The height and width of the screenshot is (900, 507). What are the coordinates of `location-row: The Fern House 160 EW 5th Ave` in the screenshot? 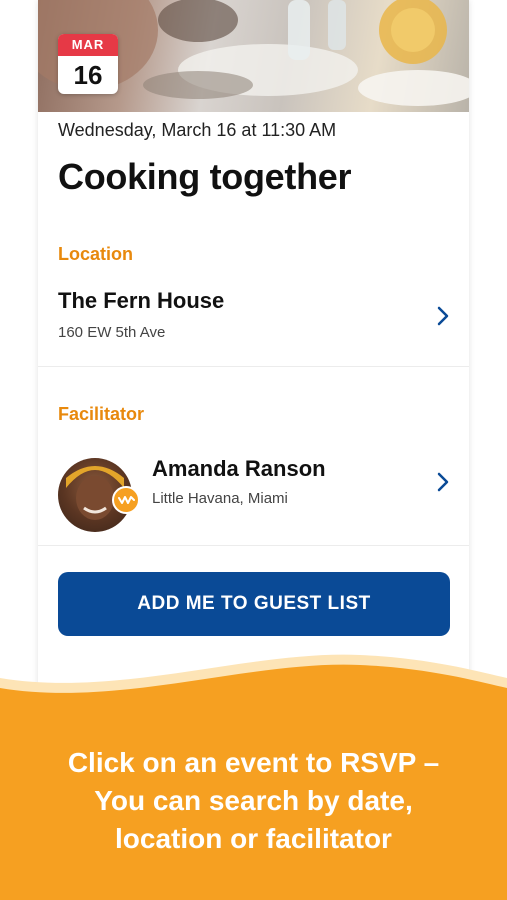 It's located at (253, 317).